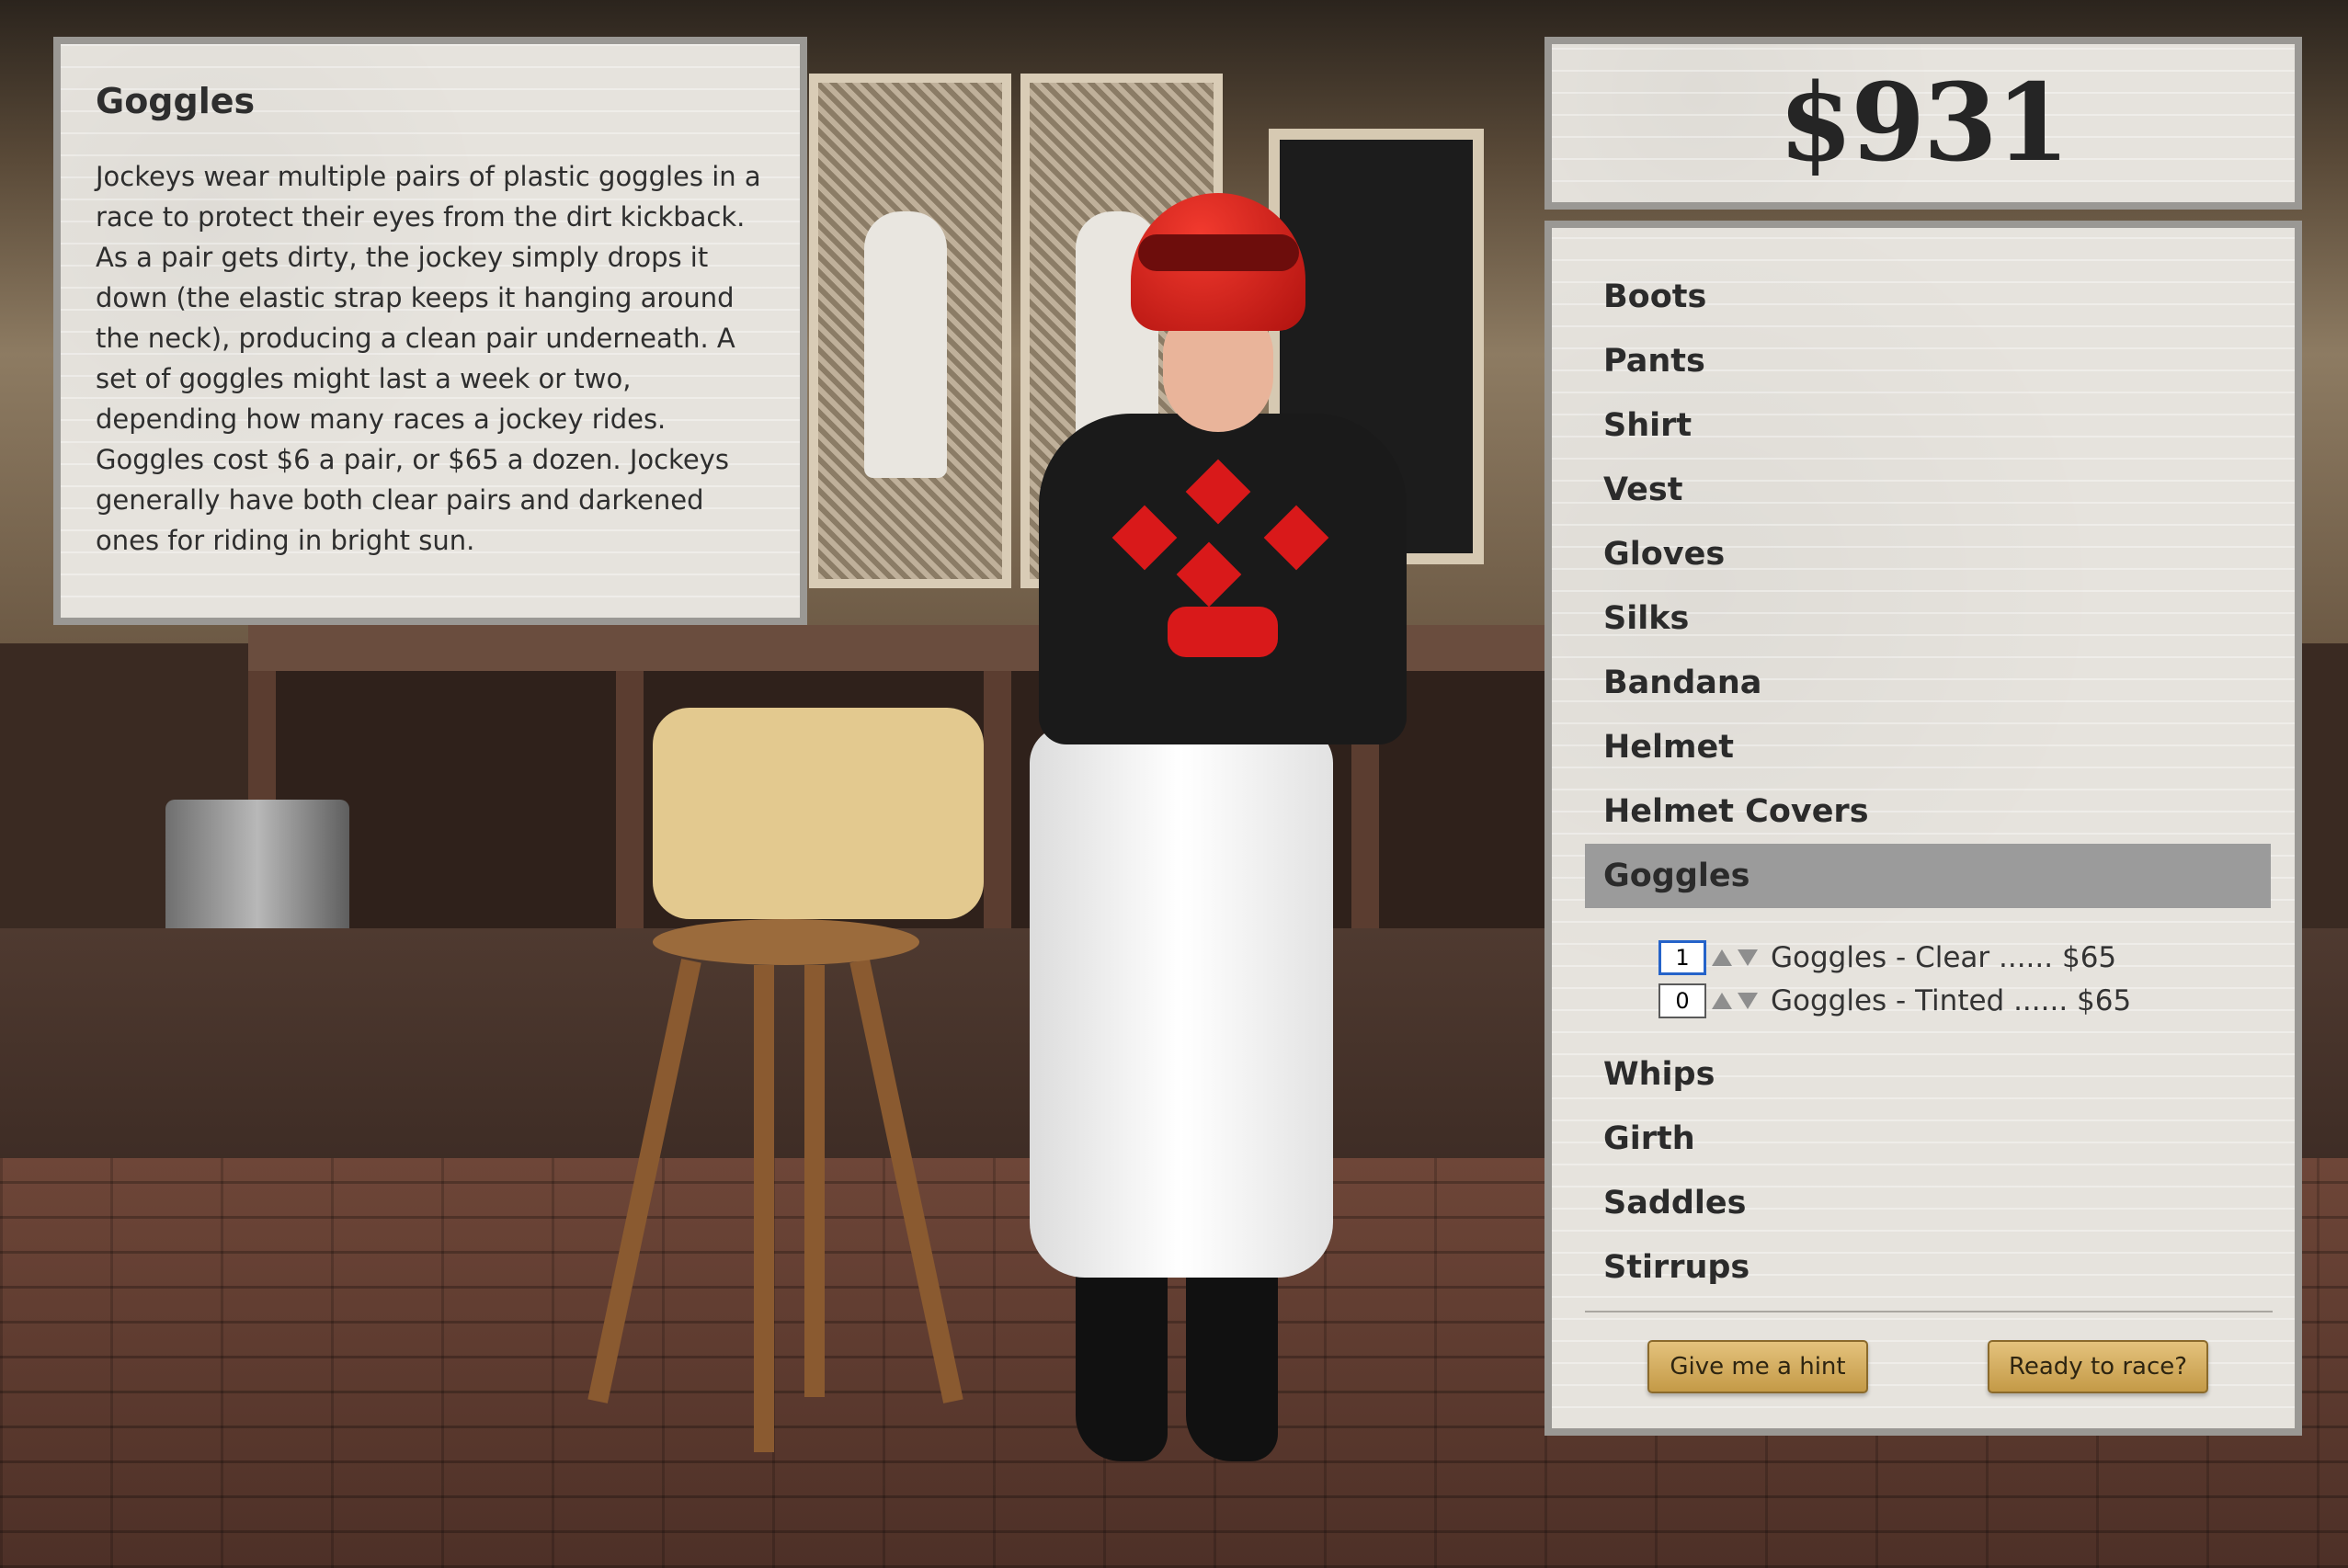  I want to click on budget-panel: $931, so click(1923, 123).